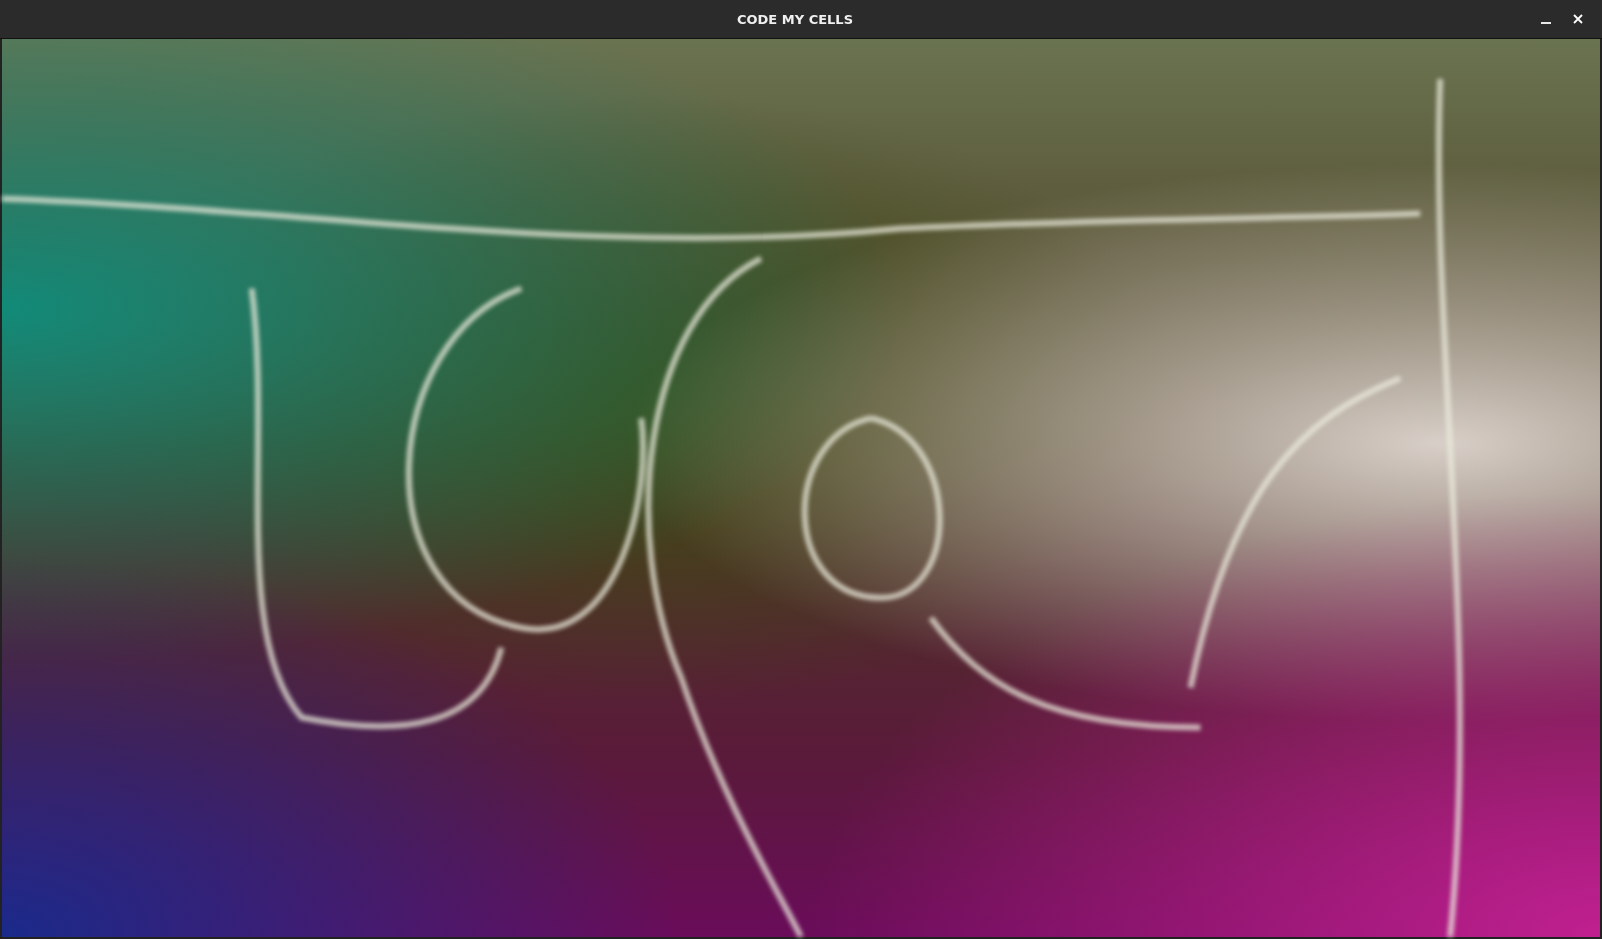 The width and height of the screenshot is (1602, 939). I want to click on window-title: CODE MY CELLS, so click(795, 19).